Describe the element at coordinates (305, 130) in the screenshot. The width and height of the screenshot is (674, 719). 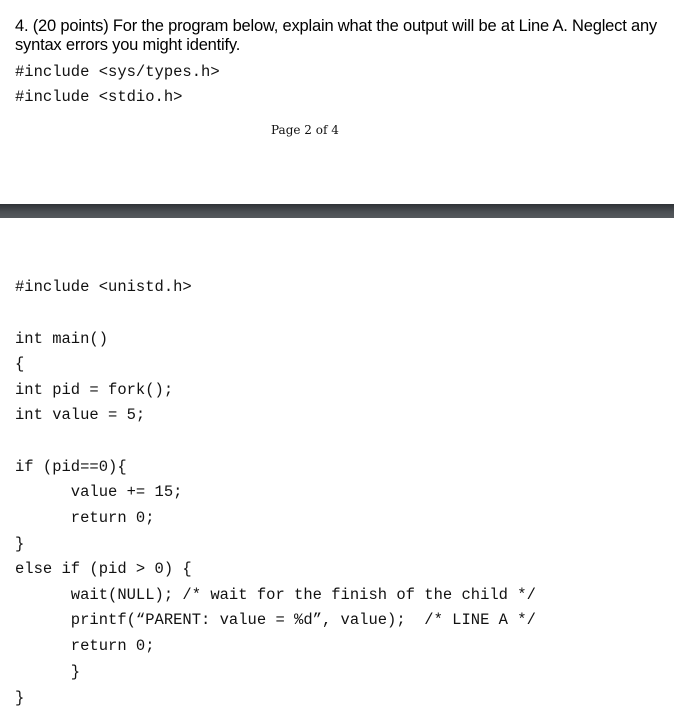
I see `page-indicator: Page 2 of 4` at that location.